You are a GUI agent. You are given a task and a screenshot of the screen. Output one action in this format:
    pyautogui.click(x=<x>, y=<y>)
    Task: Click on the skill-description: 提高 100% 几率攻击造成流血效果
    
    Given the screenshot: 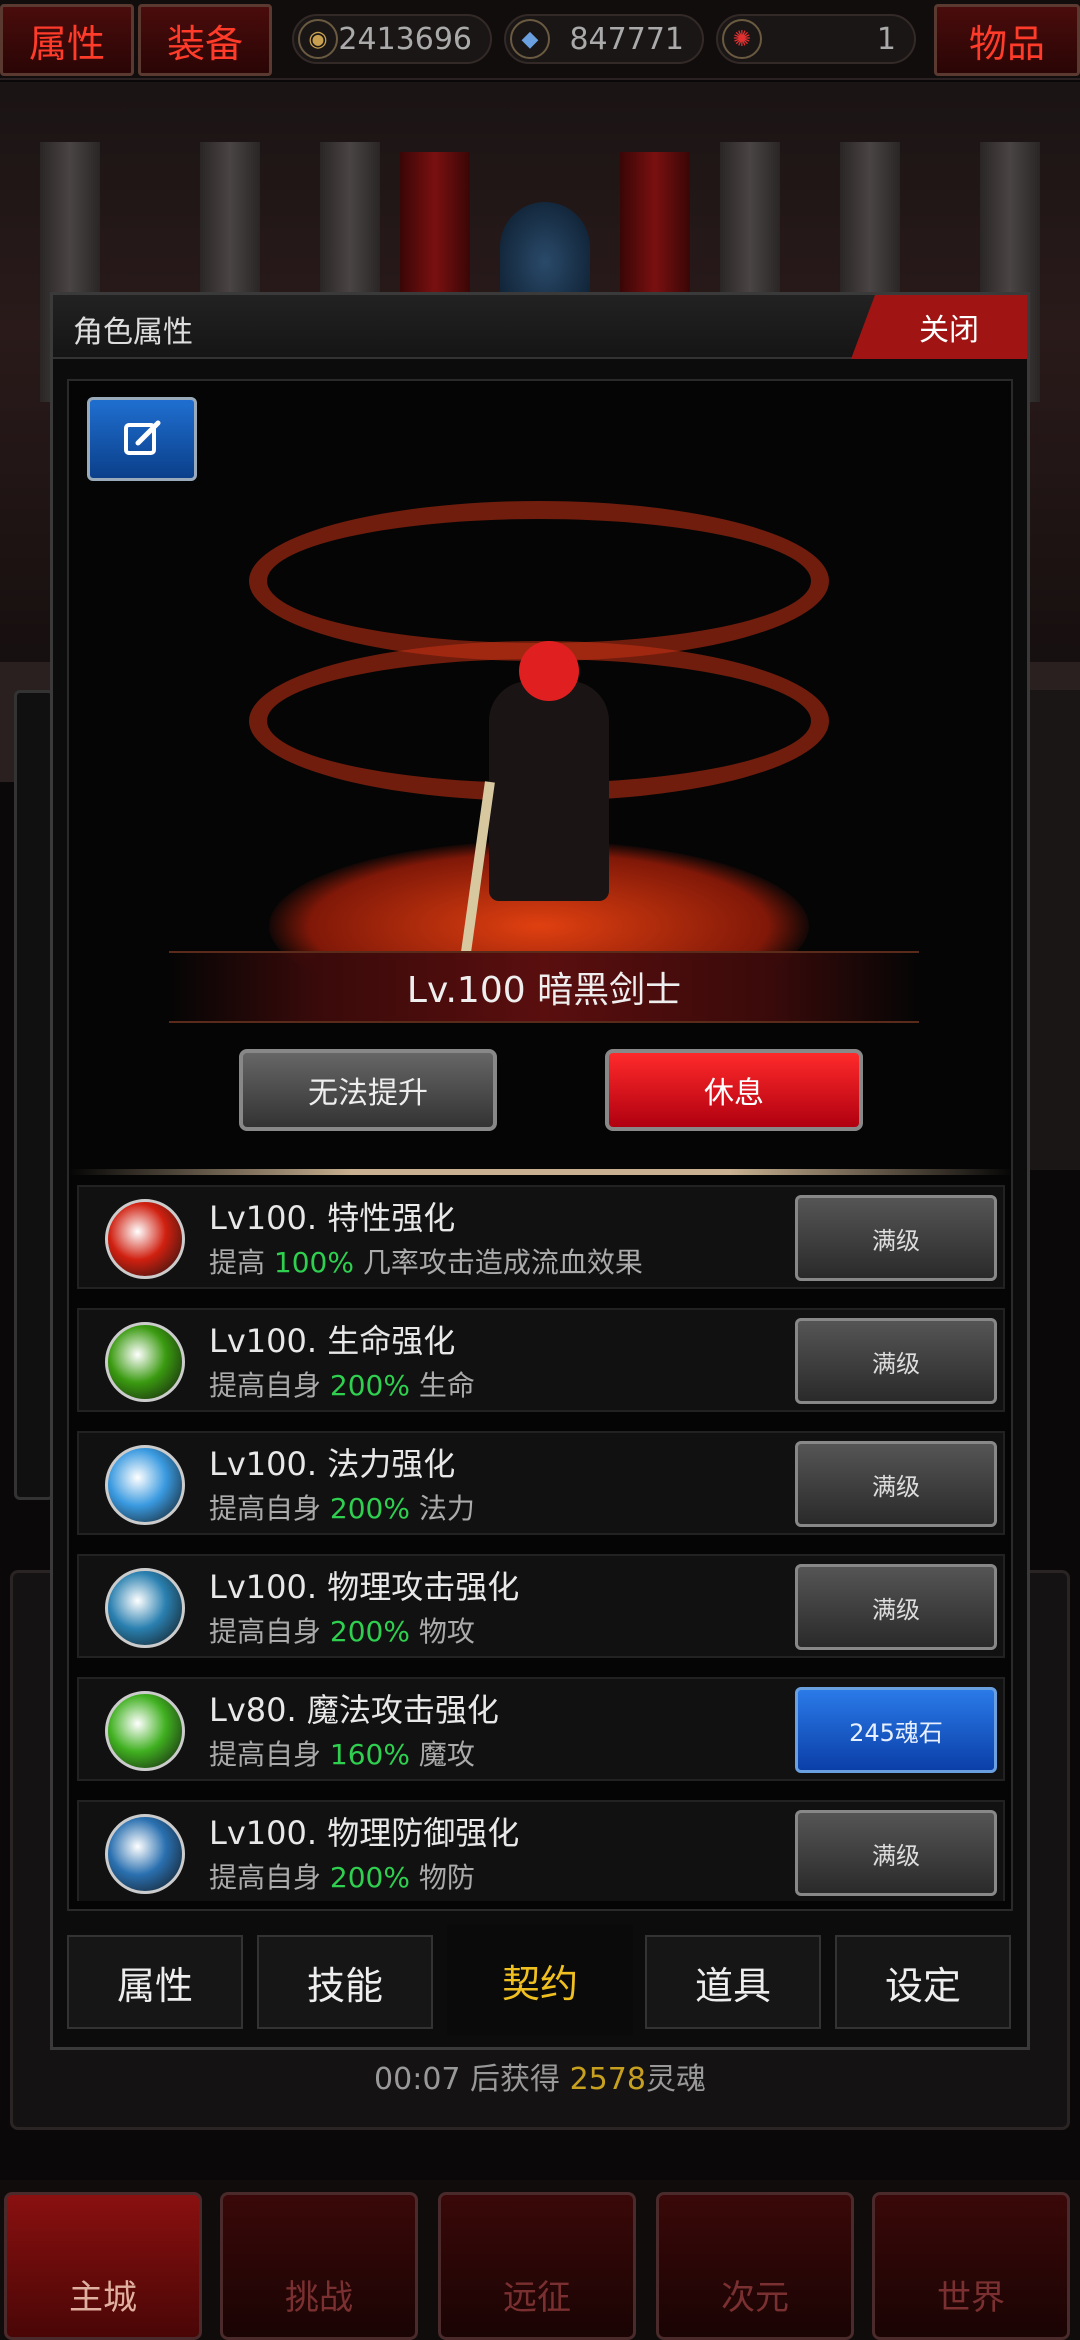 What is the action you would take?
    pyautogui.click(x=426, y=1261)
    